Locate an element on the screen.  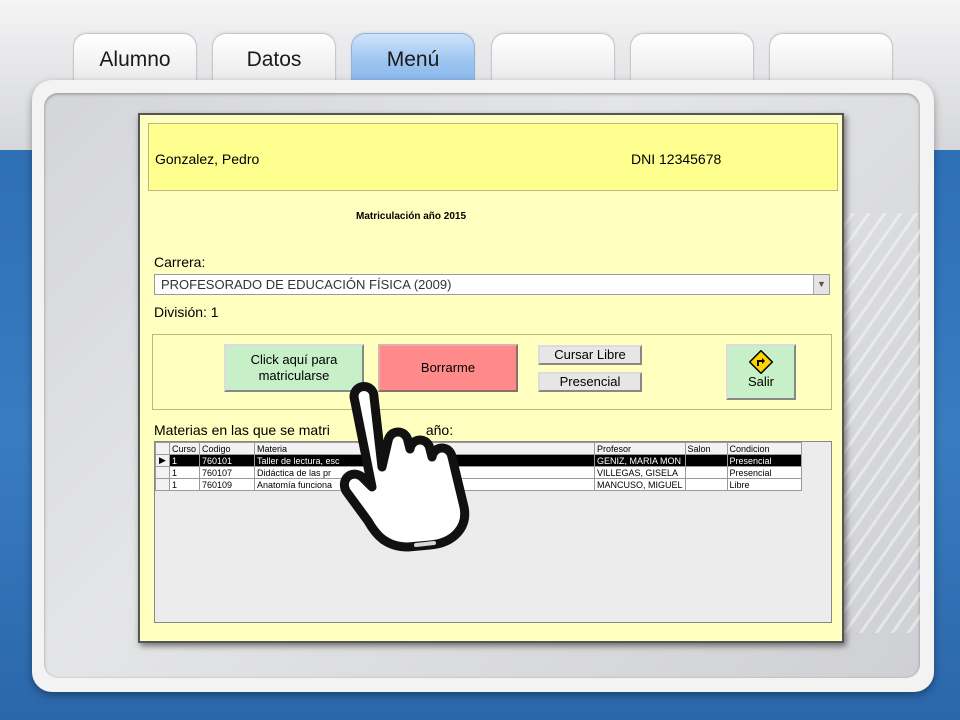
enrollment-title: Matriculación año 2015 is located at coordinates (411, 216).